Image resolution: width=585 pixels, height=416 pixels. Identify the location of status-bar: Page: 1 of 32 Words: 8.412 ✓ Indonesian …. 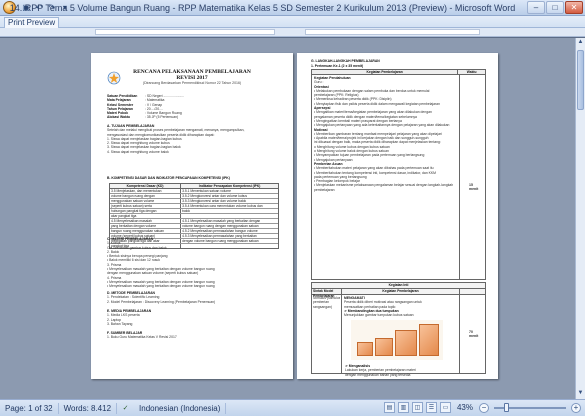
(292, 407).